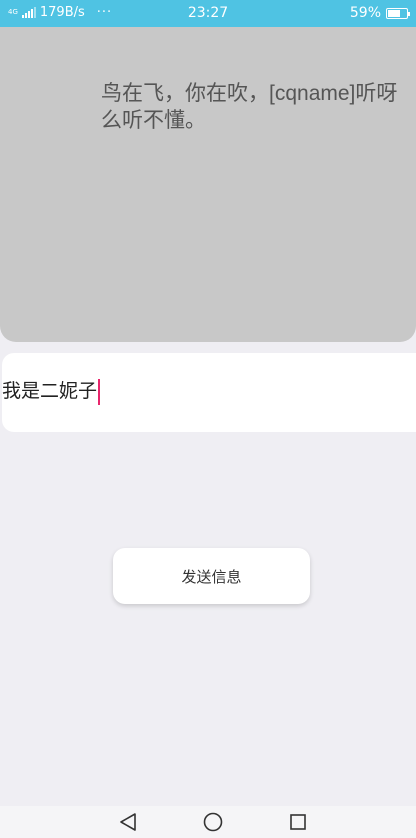 This screenshot has width=416, height=838. I want to click on battery-percent: 59%, so click(365, 13).